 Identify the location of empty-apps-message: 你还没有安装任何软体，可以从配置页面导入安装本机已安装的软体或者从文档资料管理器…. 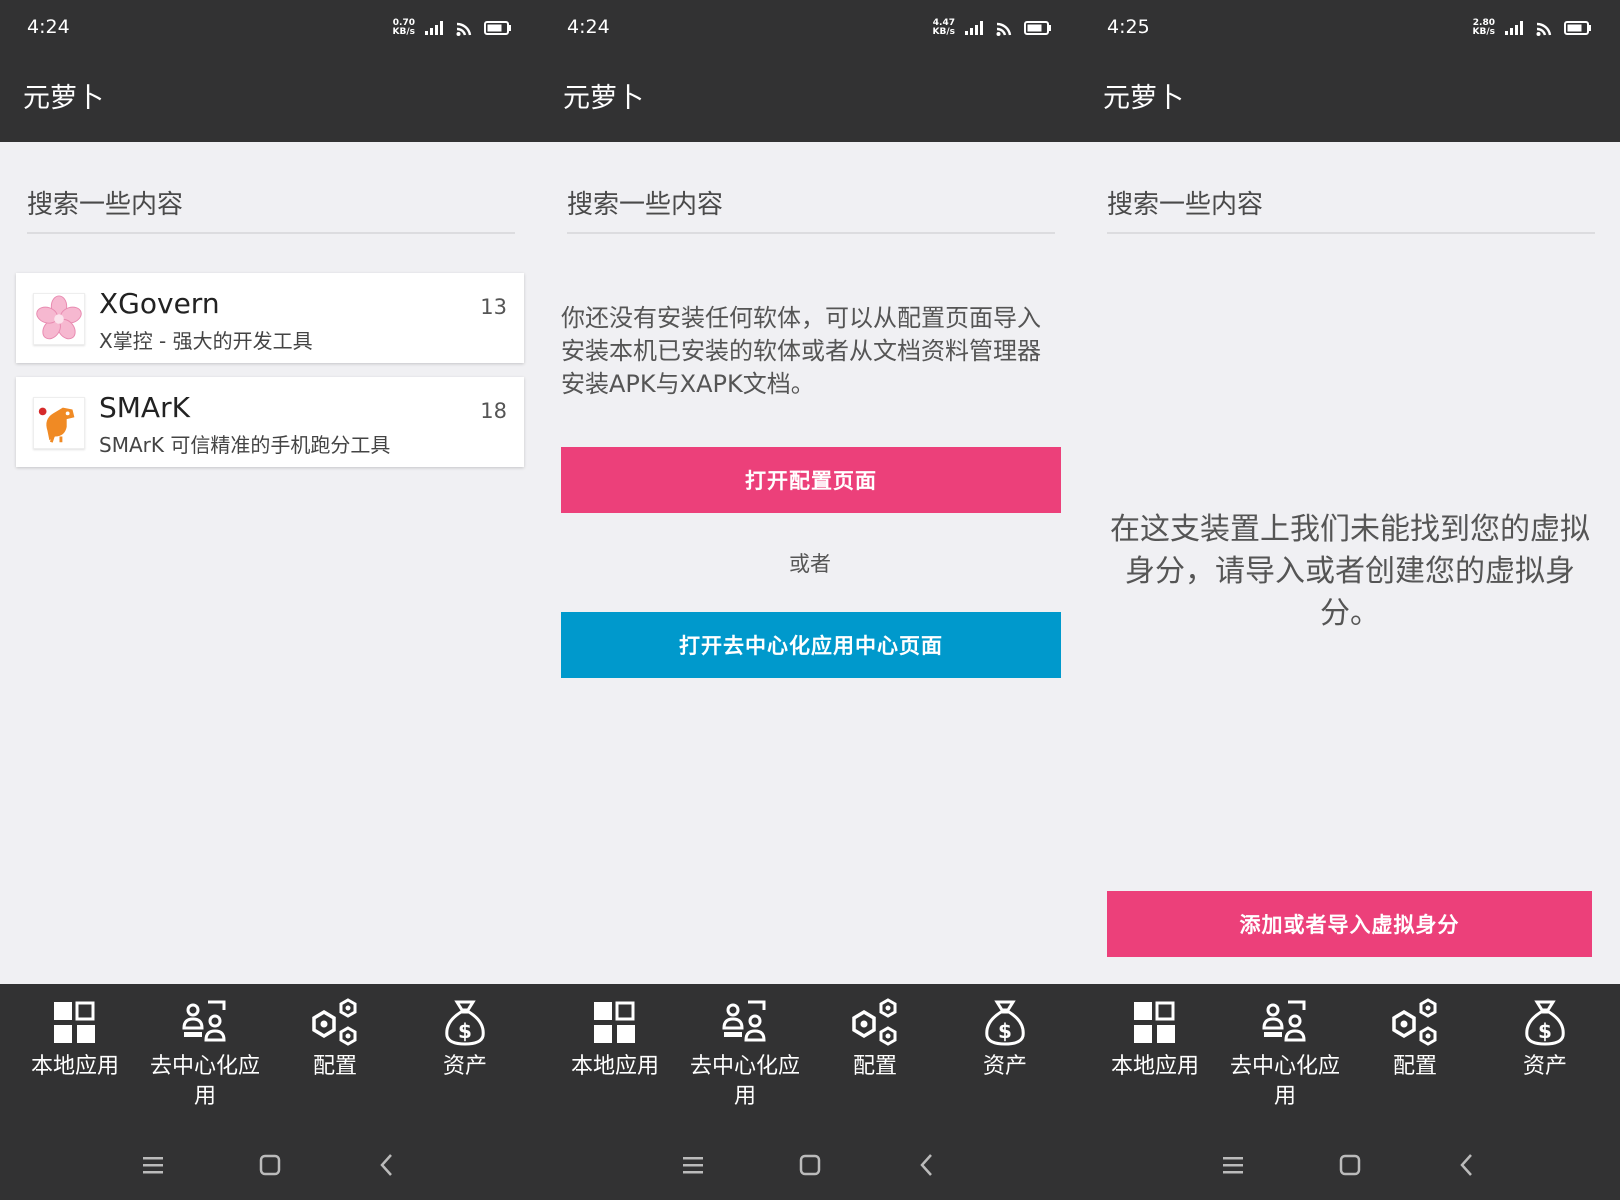
(801, 351).